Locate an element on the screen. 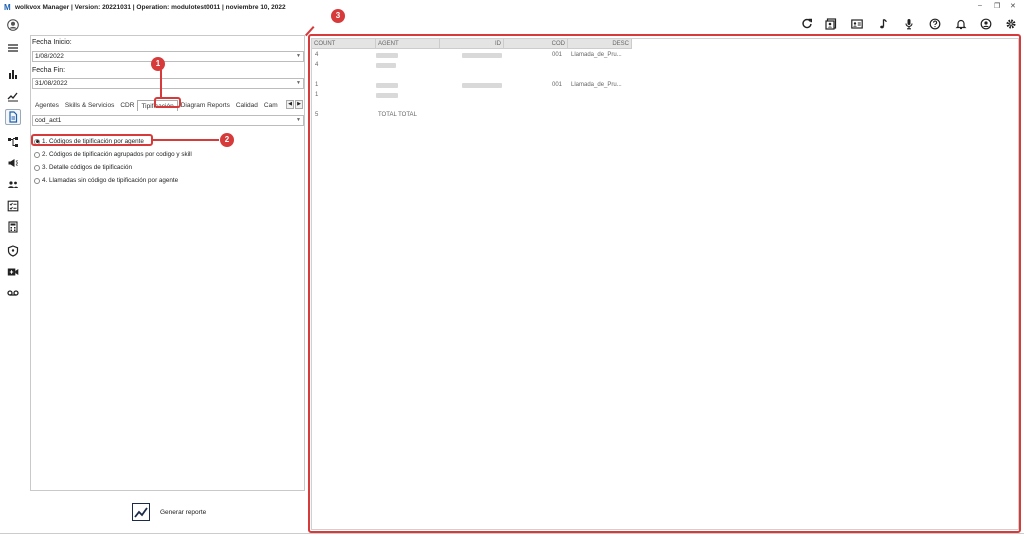 Image resolution: width=1024 pixels, height=536 pixels. annotation-box-option is located at coordinates (92, 140).